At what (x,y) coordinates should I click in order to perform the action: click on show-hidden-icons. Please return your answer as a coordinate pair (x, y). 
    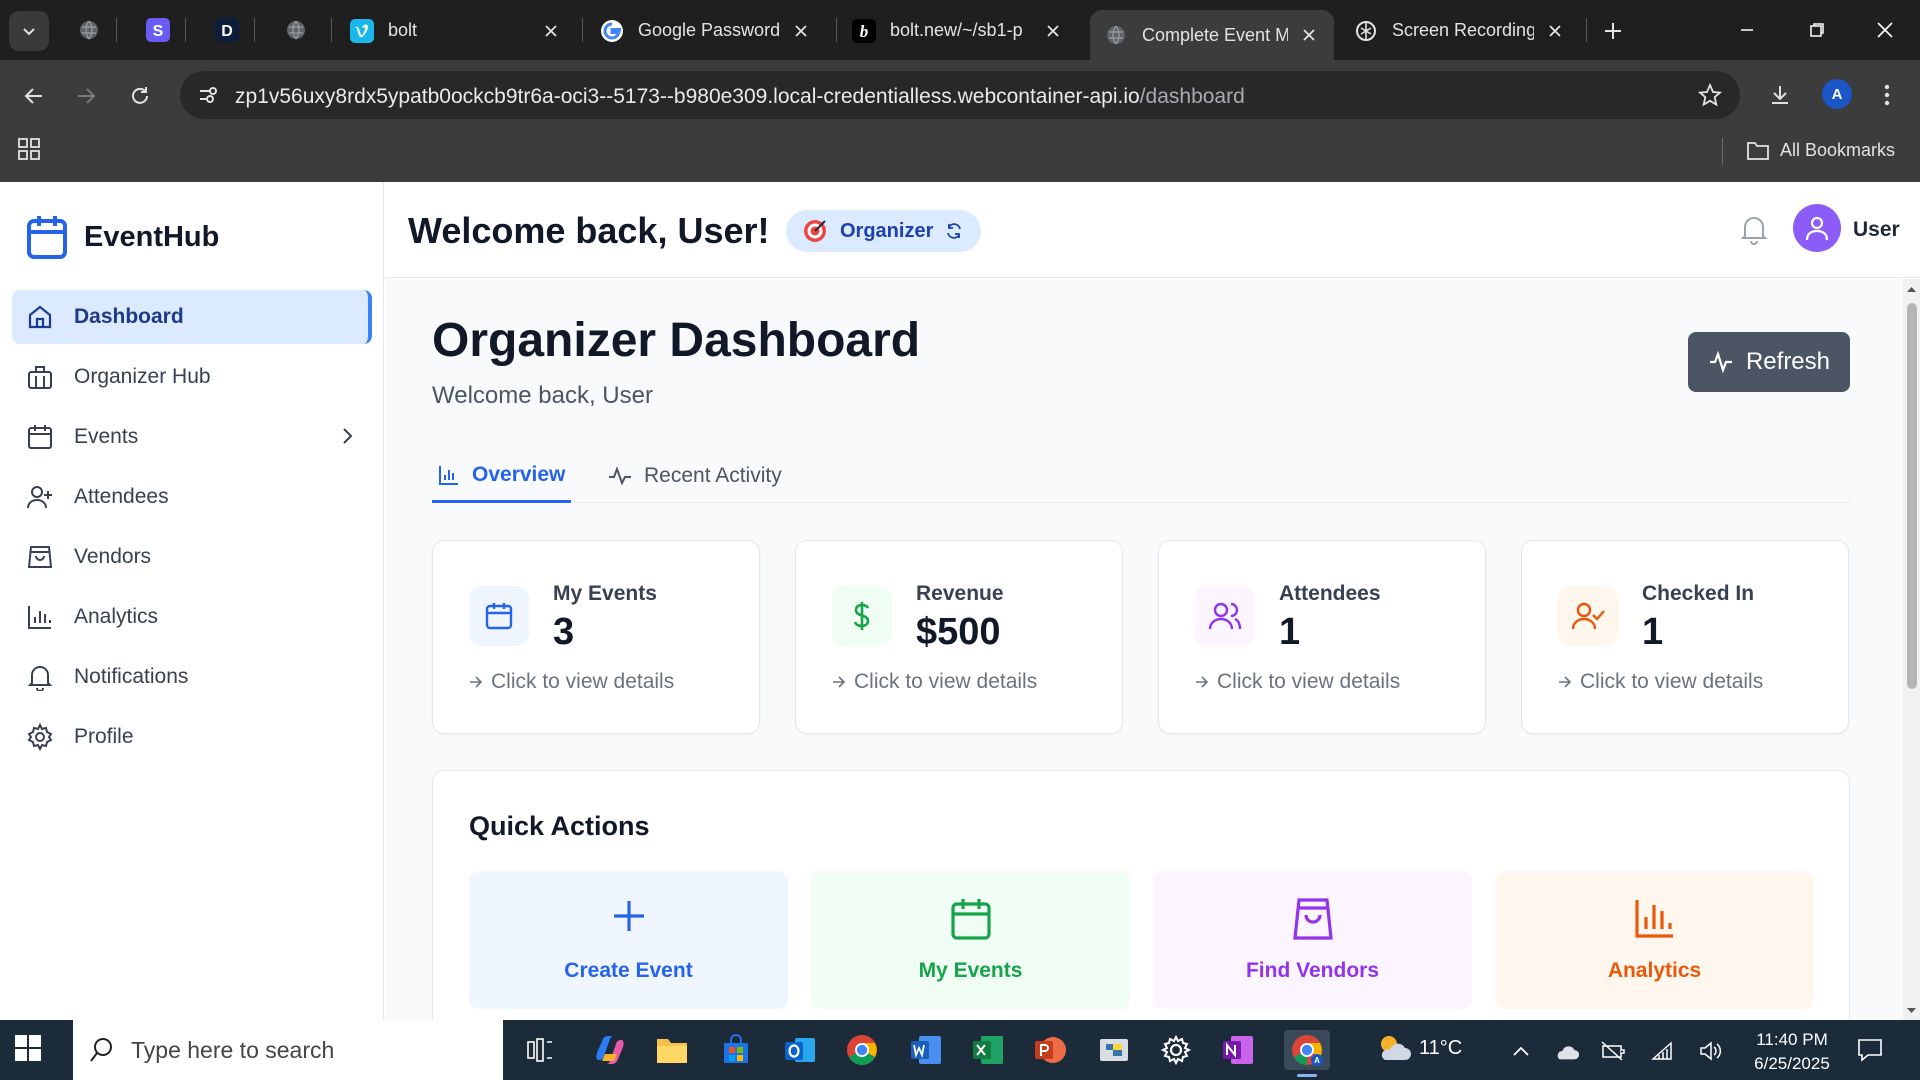
    Looking at the image, I should click on (1521, 1051).